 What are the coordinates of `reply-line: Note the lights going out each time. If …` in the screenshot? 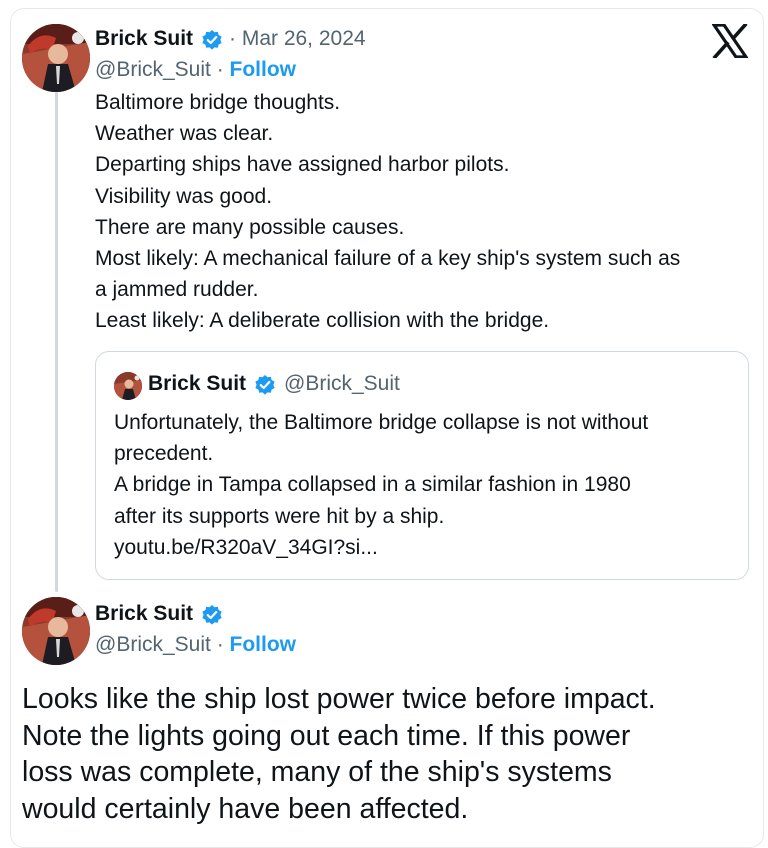 It's located at (326, 735).